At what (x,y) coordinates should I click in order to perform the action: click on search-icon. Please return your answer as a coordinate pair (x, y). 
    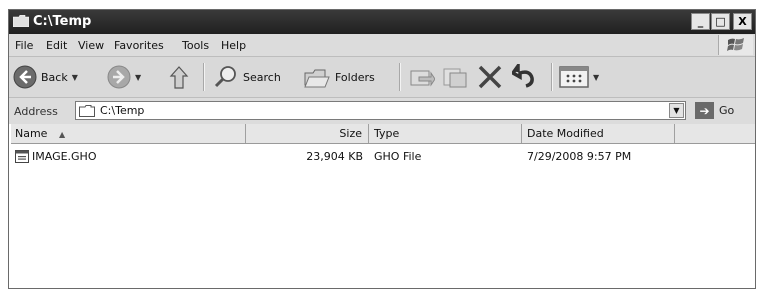
    Looking at the image, I should click on (225, 77).